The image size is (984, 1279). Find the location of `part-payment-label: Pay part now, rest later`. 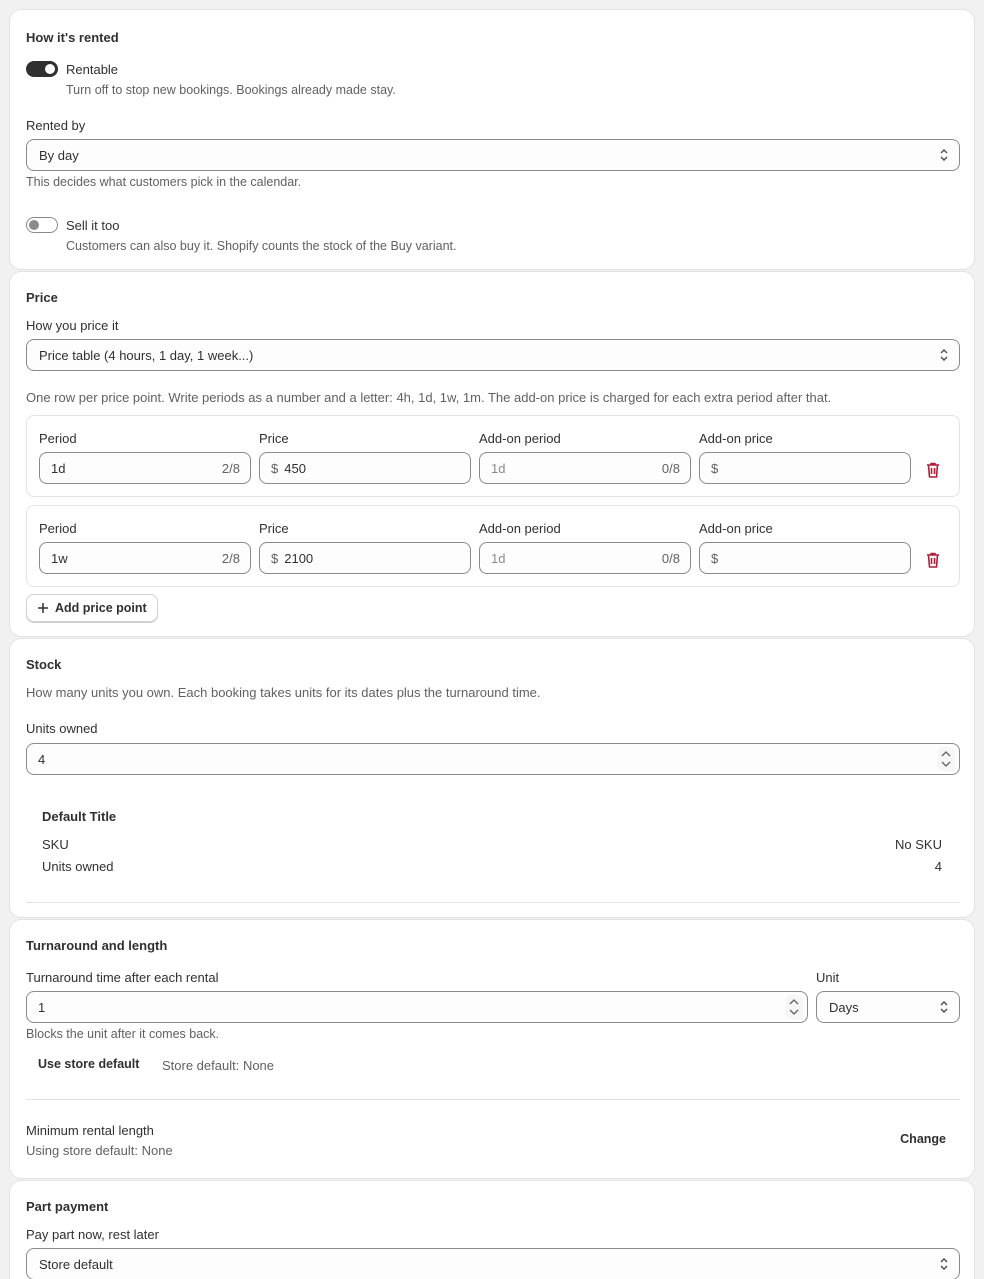

part-payment-label: Pay part now, rest later is located at coordinates (92, 1234).